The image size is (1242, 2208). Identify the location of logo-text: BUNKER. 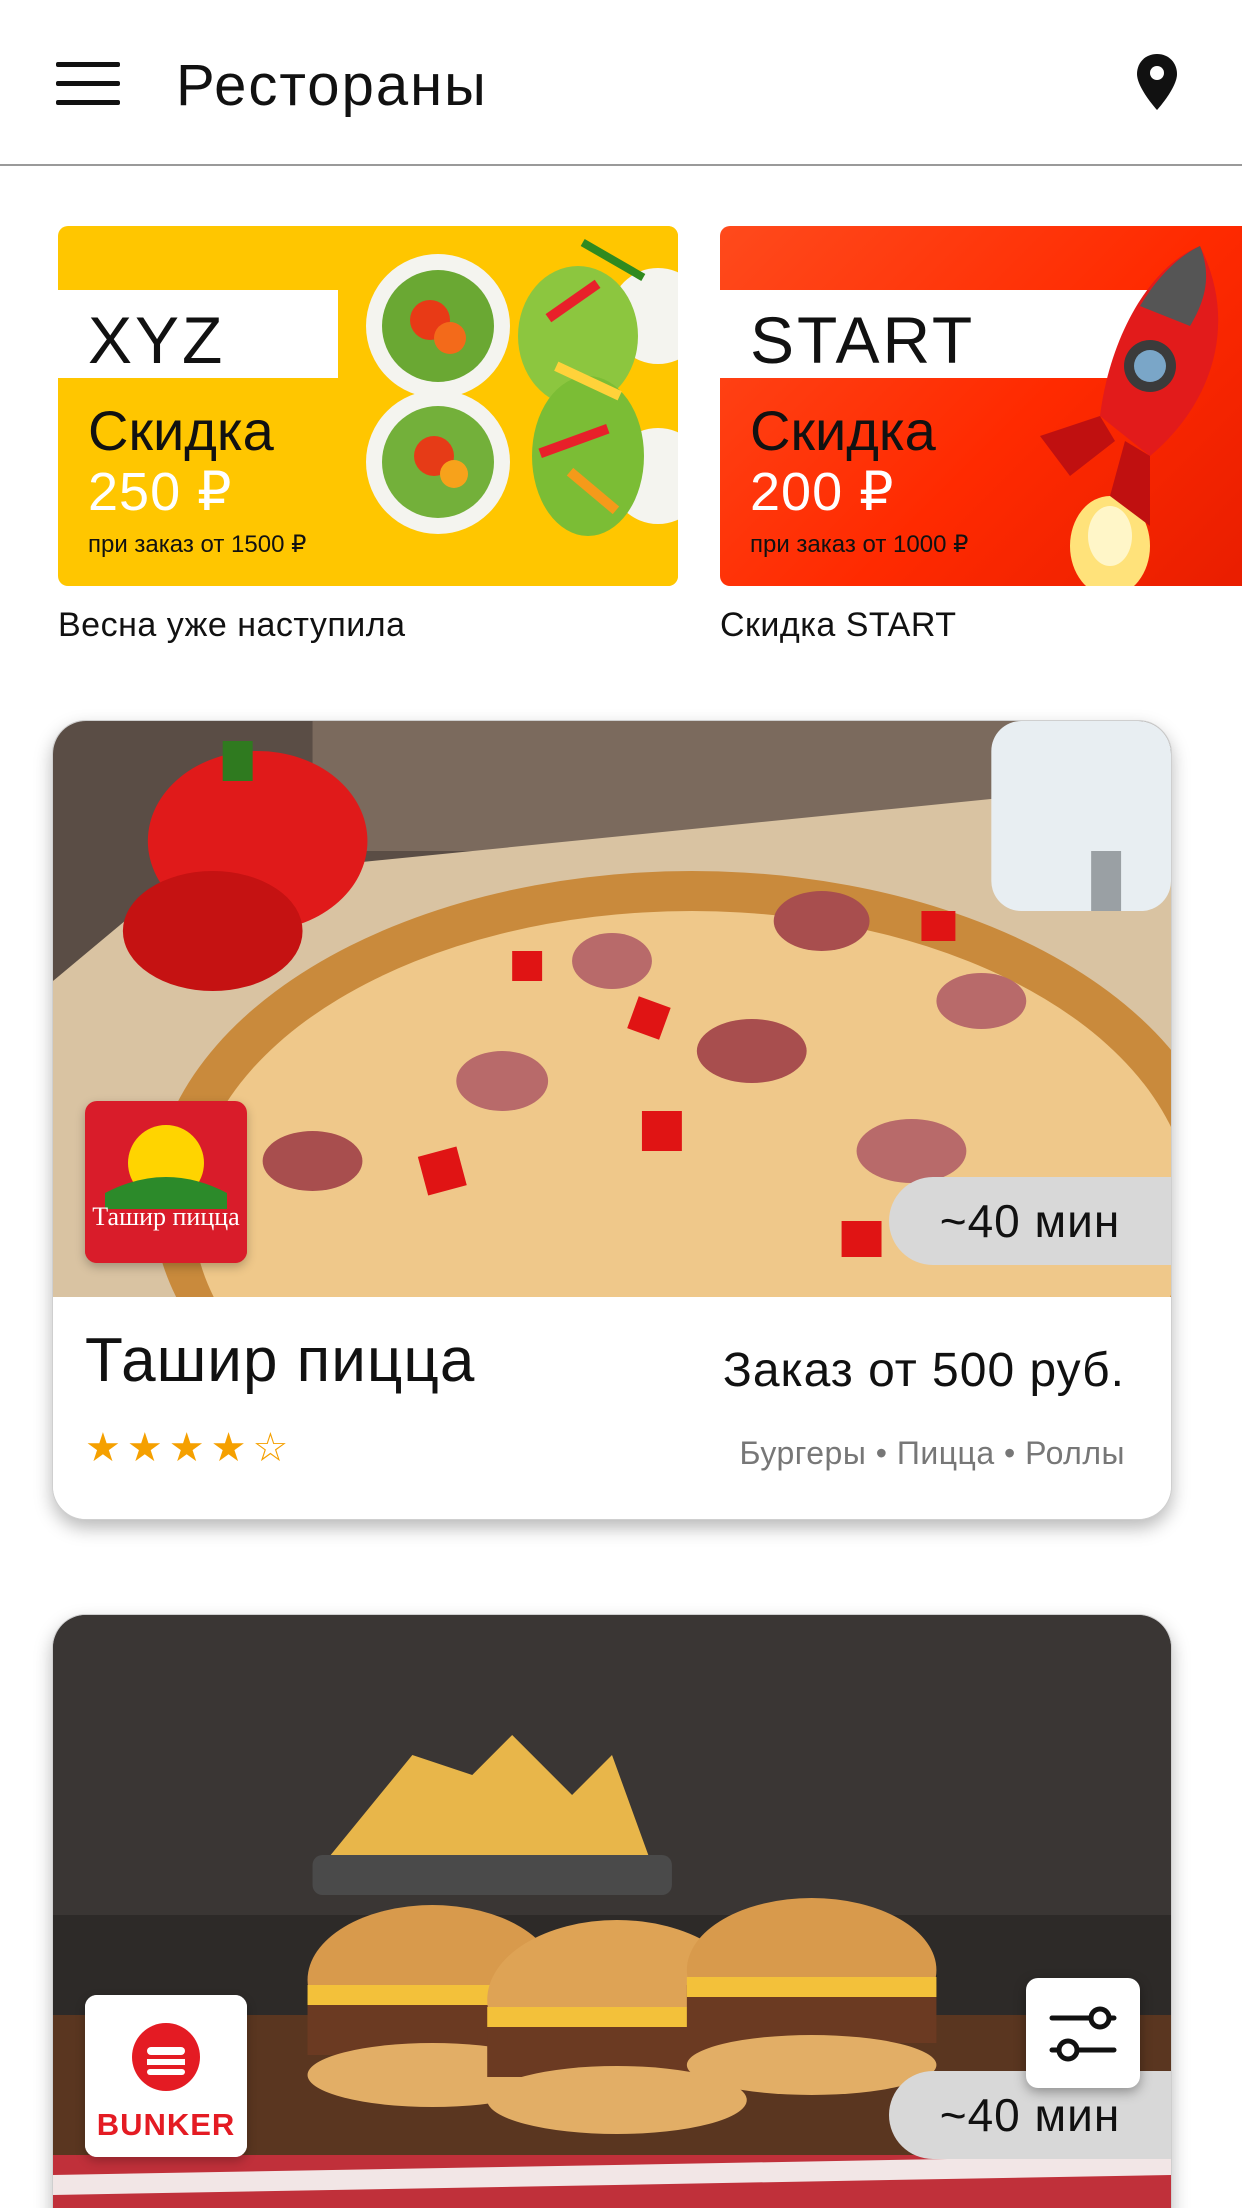
(166, 2124).